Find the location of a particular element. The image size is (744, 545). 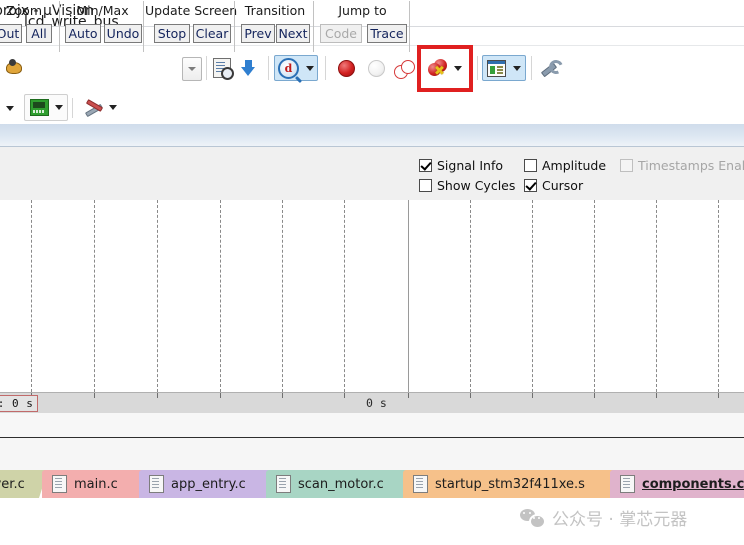

zoom-out-button: Out is located at coordinates (11, 33).